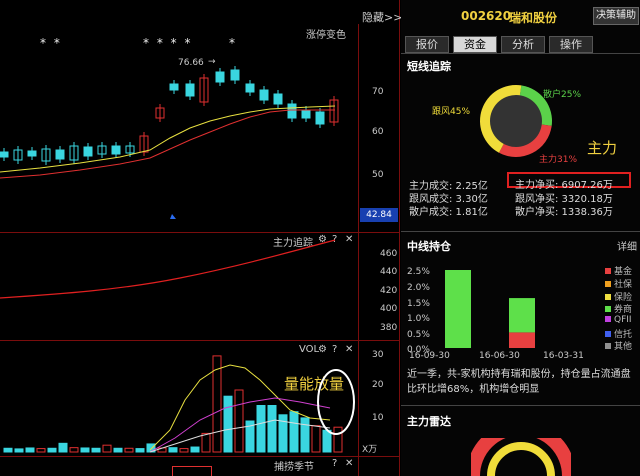  Describe the element at coordinates (627, 245) in the screenshot. I see `detail-link: 详细` at that location.